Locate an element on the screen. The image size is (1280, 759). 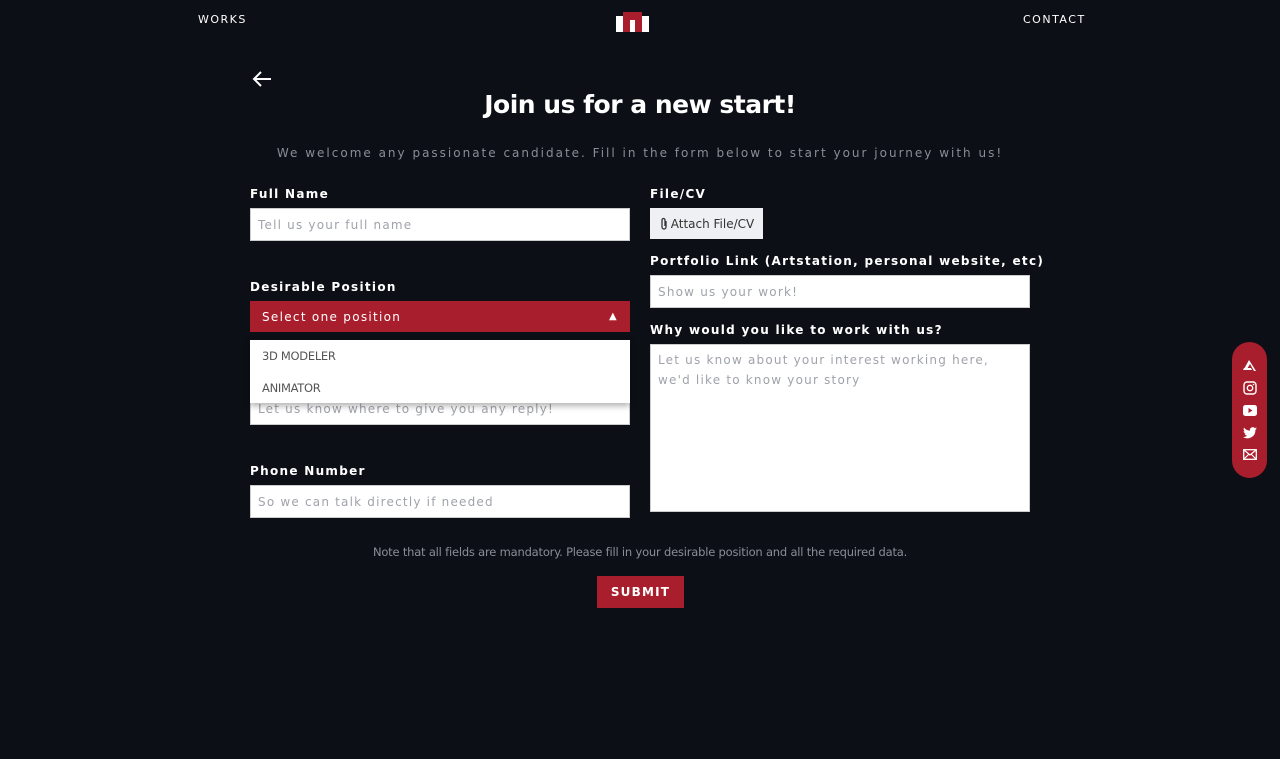
back-arrow-icon is located at coordinates (262, 79).